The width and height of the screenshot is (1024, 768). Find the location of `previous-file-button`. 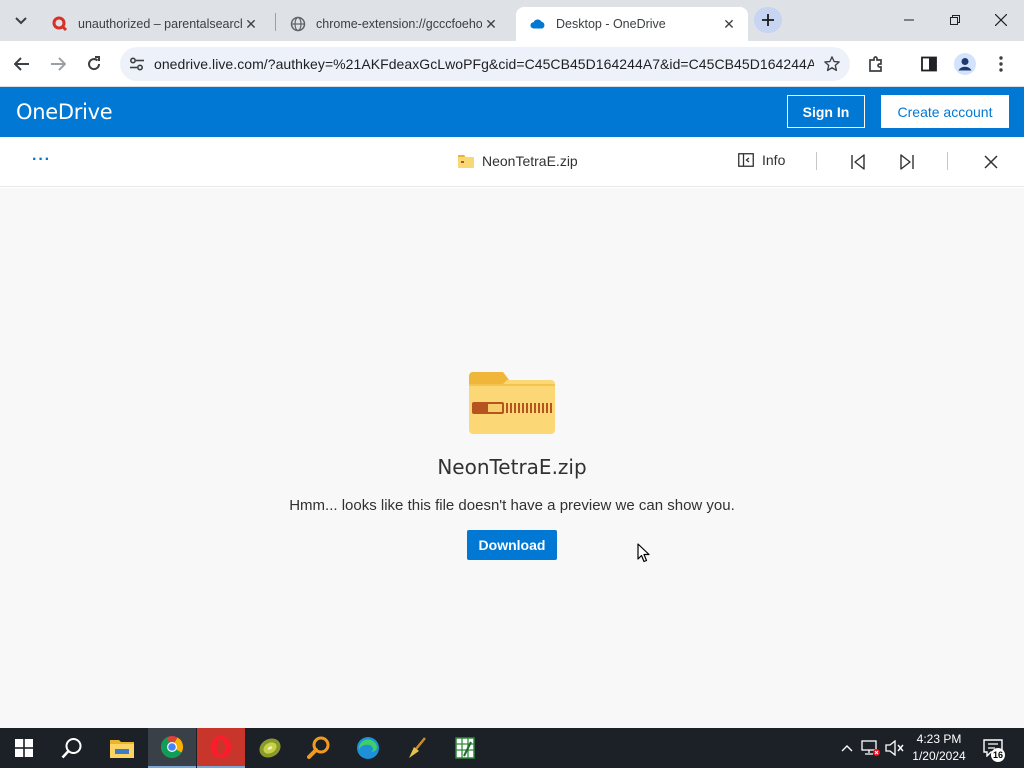

previous-file-button is located at coordinates (858, 162).